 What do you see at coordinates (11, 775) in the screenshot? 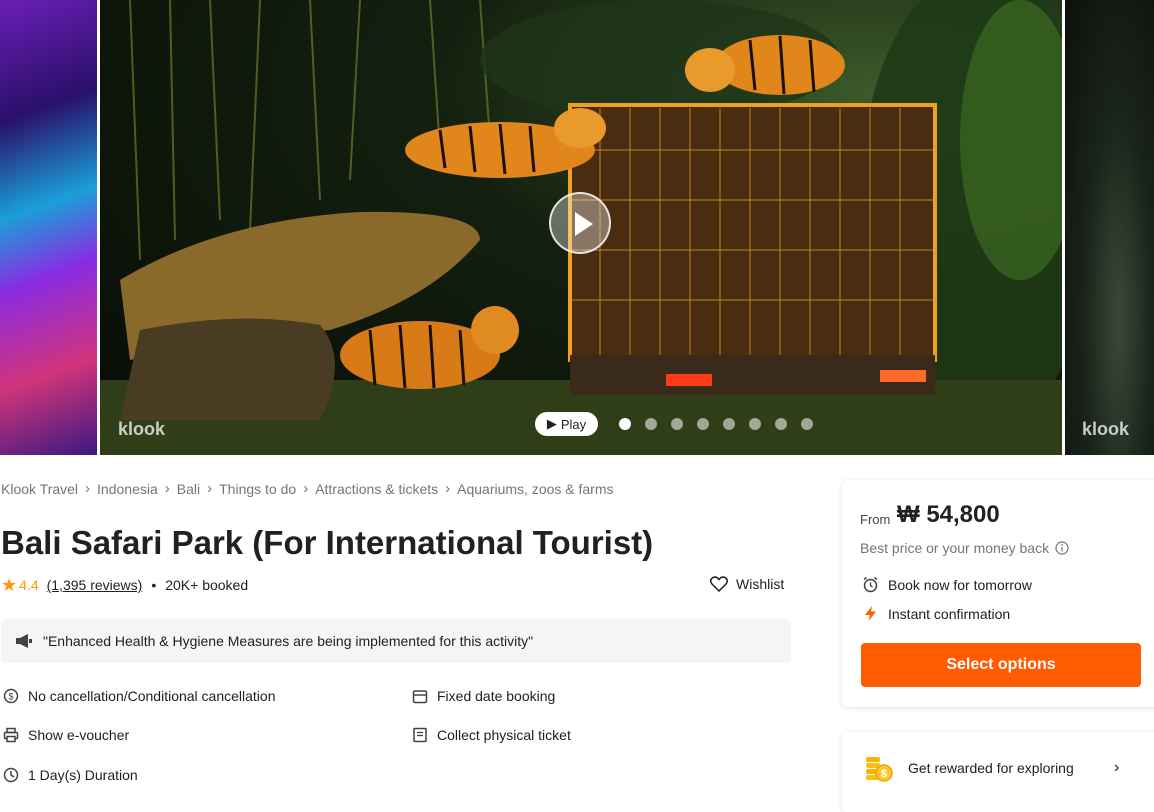
I see `clock-icon` at bounding box center [11, 775].